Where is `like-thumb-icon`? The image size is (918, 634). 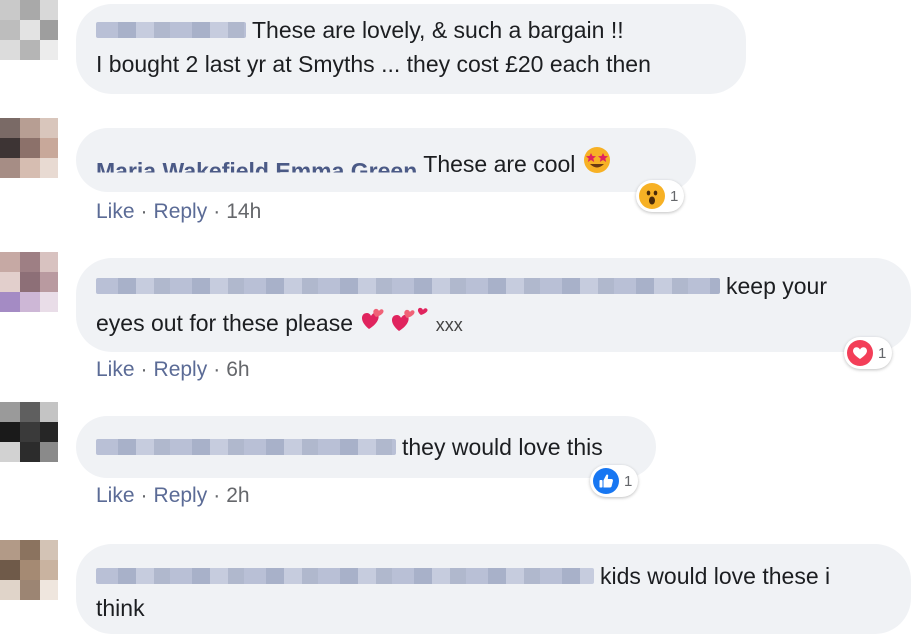
like-thumb-icon is located at coordinates (606, 481).